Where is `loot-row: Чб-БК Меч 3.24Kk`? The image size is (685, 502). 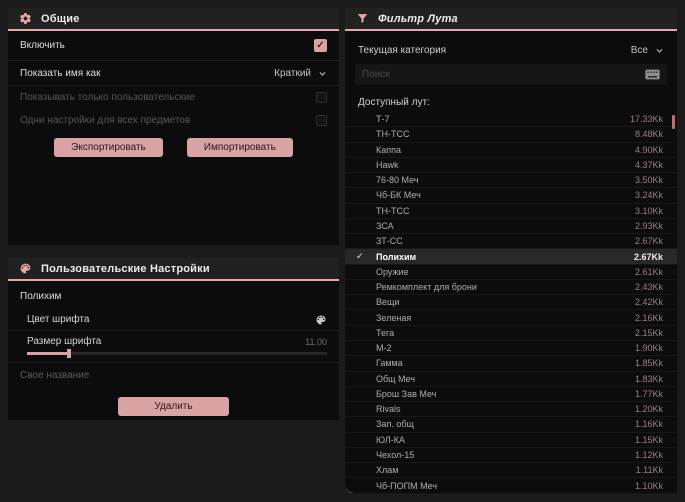 loot-row: Чб-БК Меч 3.24Kk is located at coordinates (511, 196).